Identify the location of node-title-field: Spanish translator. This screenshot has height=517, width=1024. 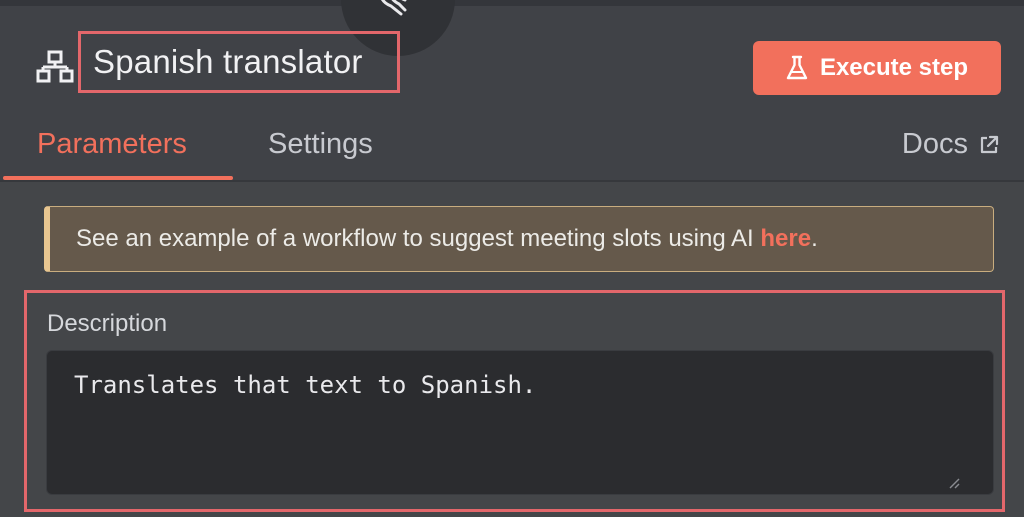
(239, 62).